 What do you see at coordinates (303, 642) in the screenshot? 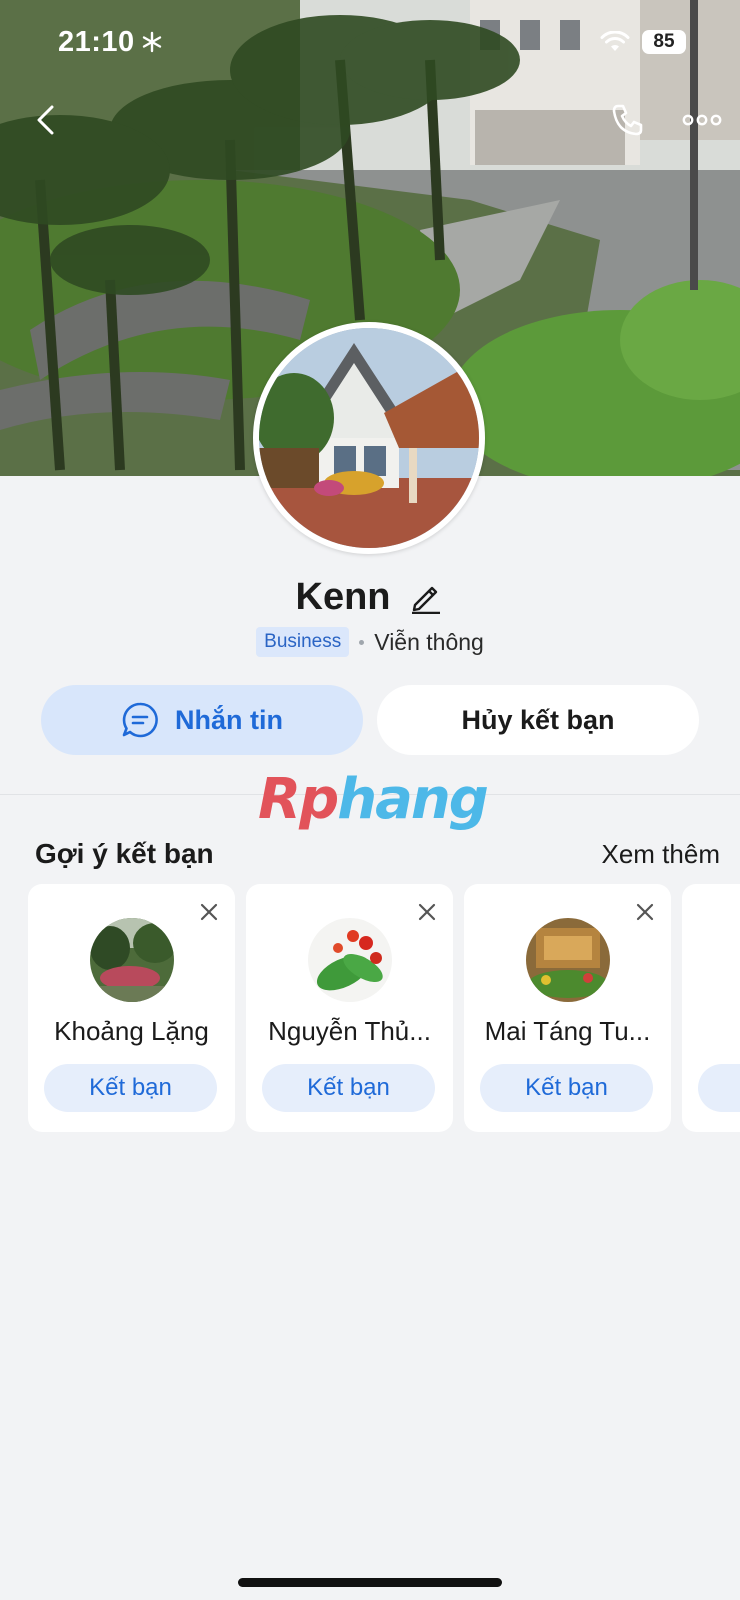
I see `business-badge: Business` at bounding box center [303, 642].